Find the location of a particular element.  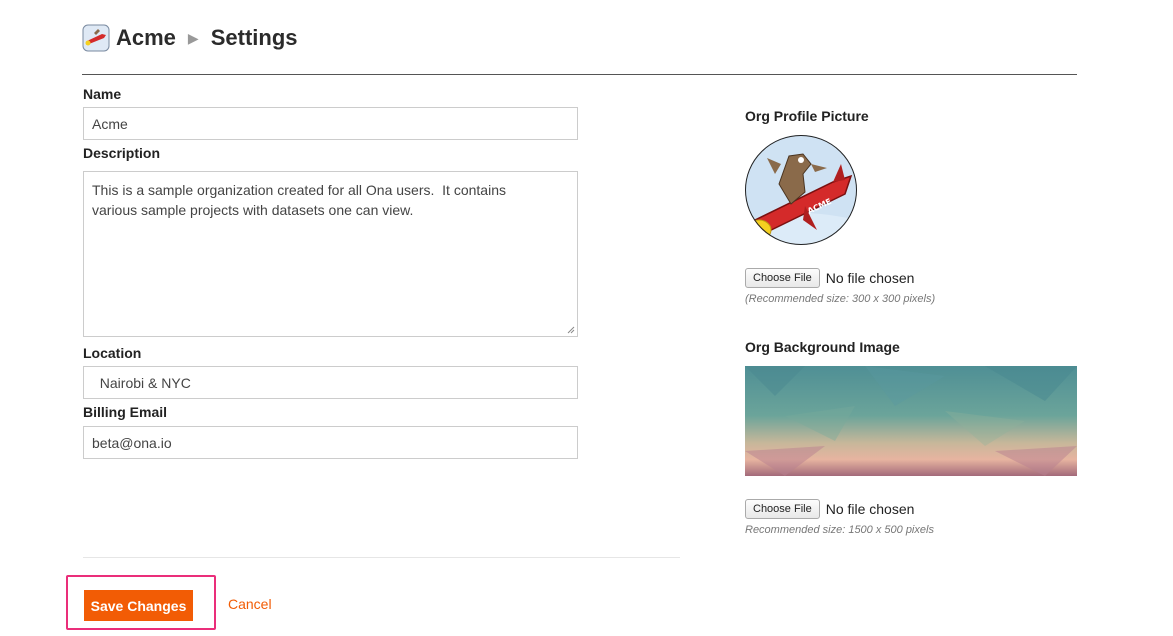

billing-email-input-value: beta@ona.io is located at coordinates (132, 442).